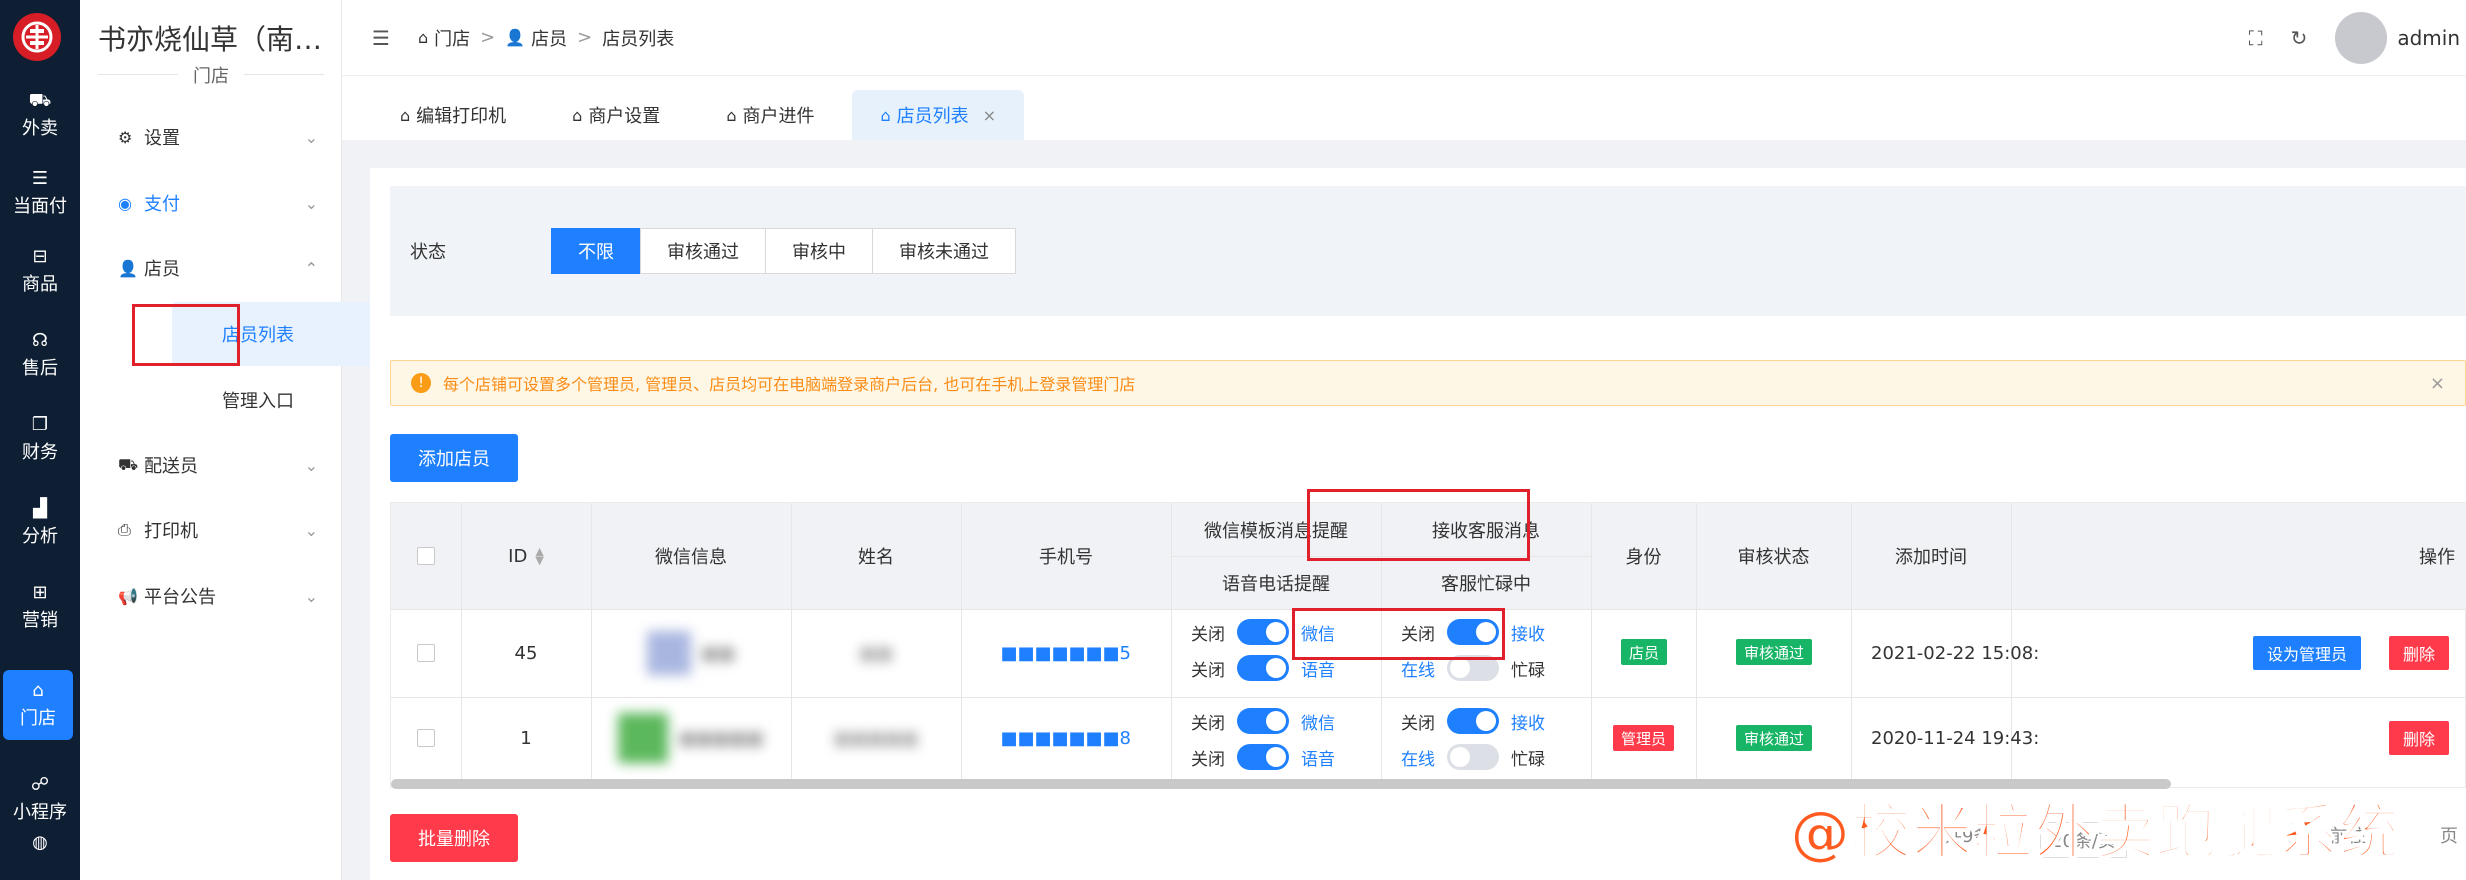 This screenshot has height=880, width=2466. What do you see at coordinates (1066, 653) in the screenshot?
I see `cell-phone: ■■■■■■■5` at bounding box center [1066, 653].